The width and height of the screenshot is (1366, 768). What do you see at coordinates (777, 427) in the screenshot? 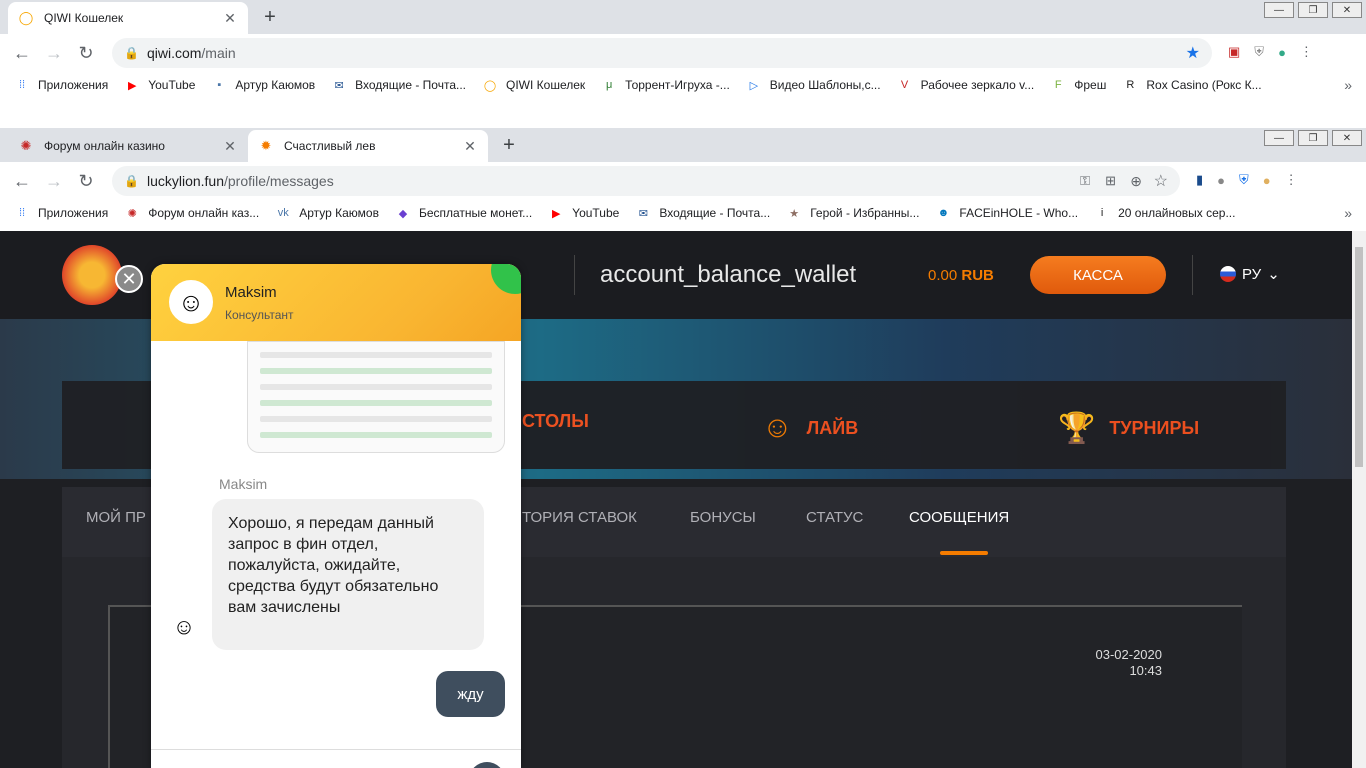
I see `live-dealer-icon: ☺` at bounding box center [777, 427].